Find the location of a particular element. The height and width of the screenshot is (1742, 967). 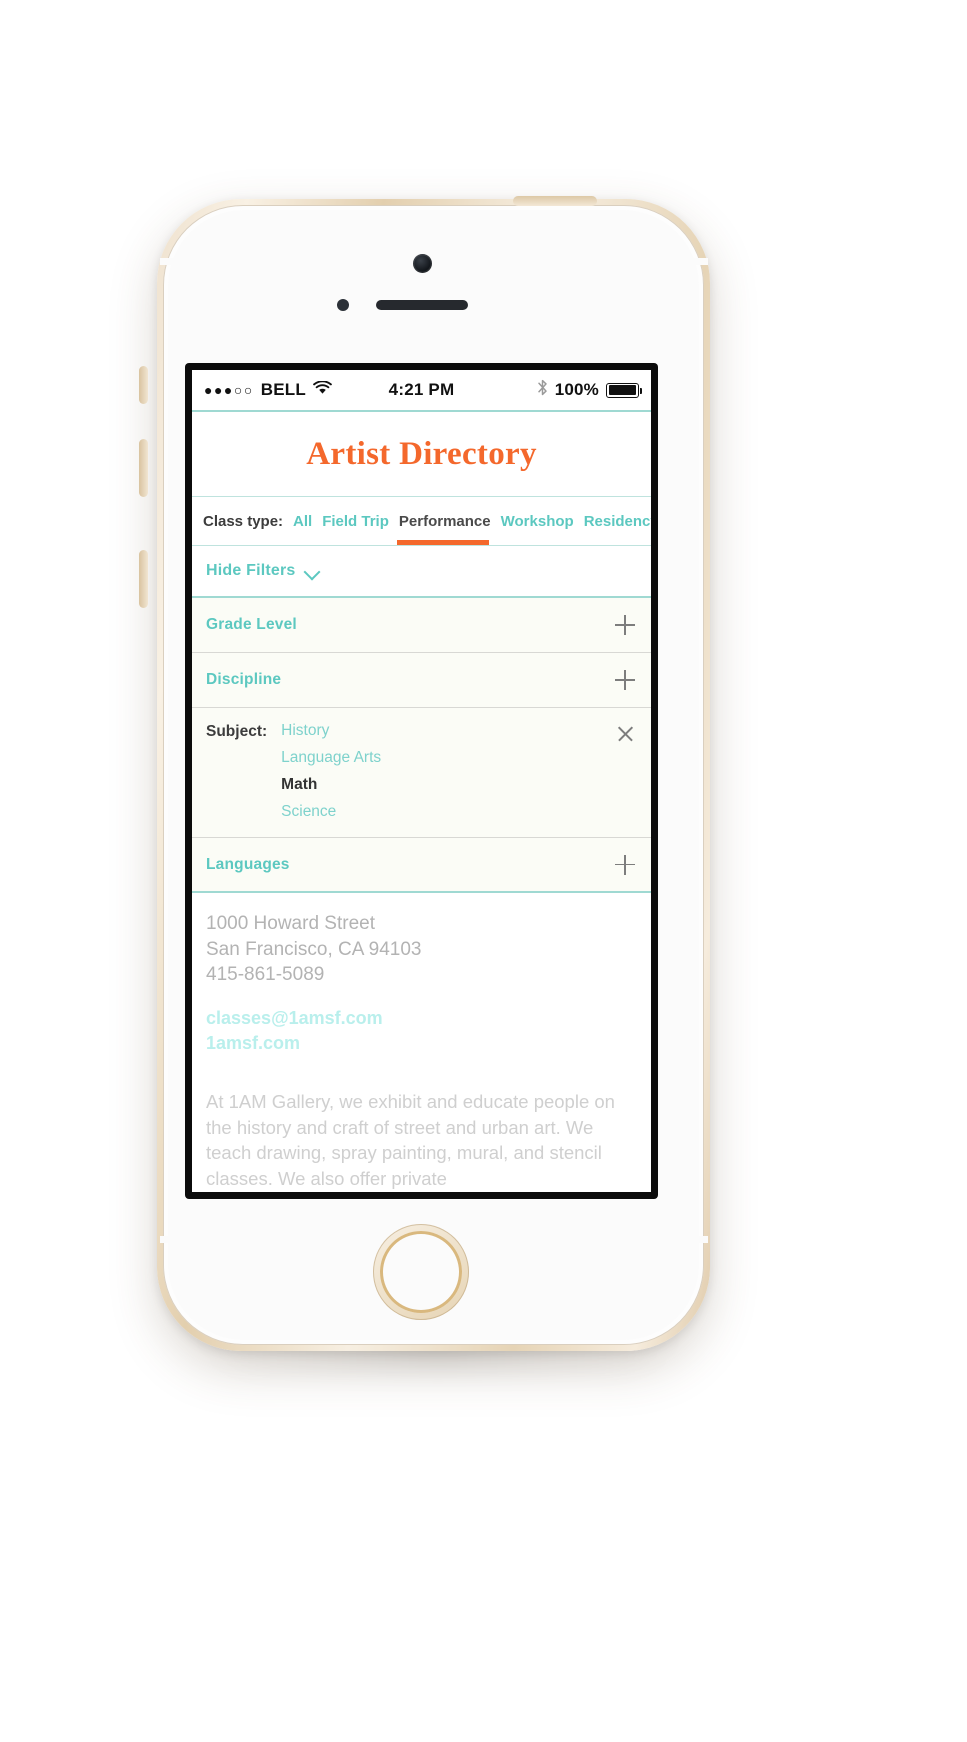

power-button is located at coordinates (555, 201).